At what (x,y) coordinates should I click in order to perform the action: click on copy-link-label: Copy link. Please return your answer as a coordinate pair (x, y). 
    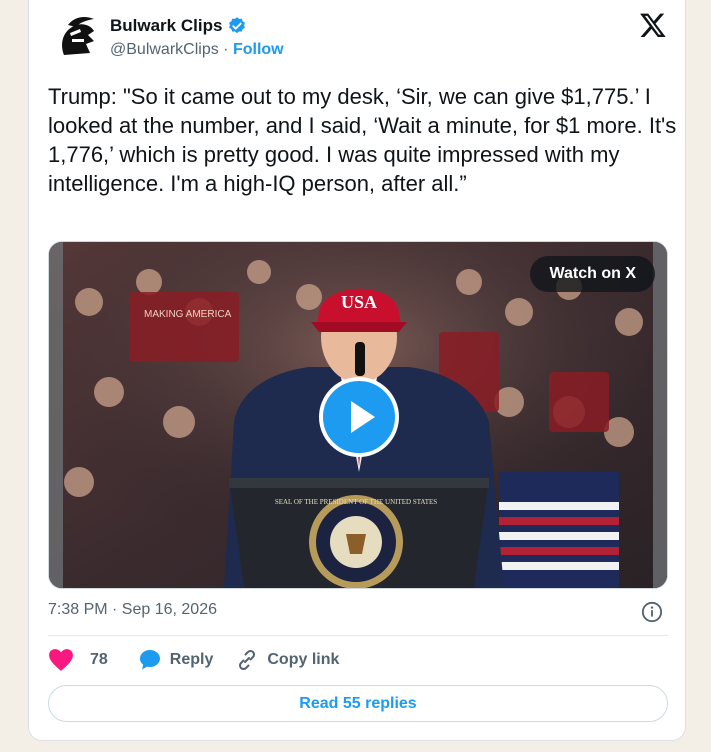
    Looking at the image, I should click on (303, 659).